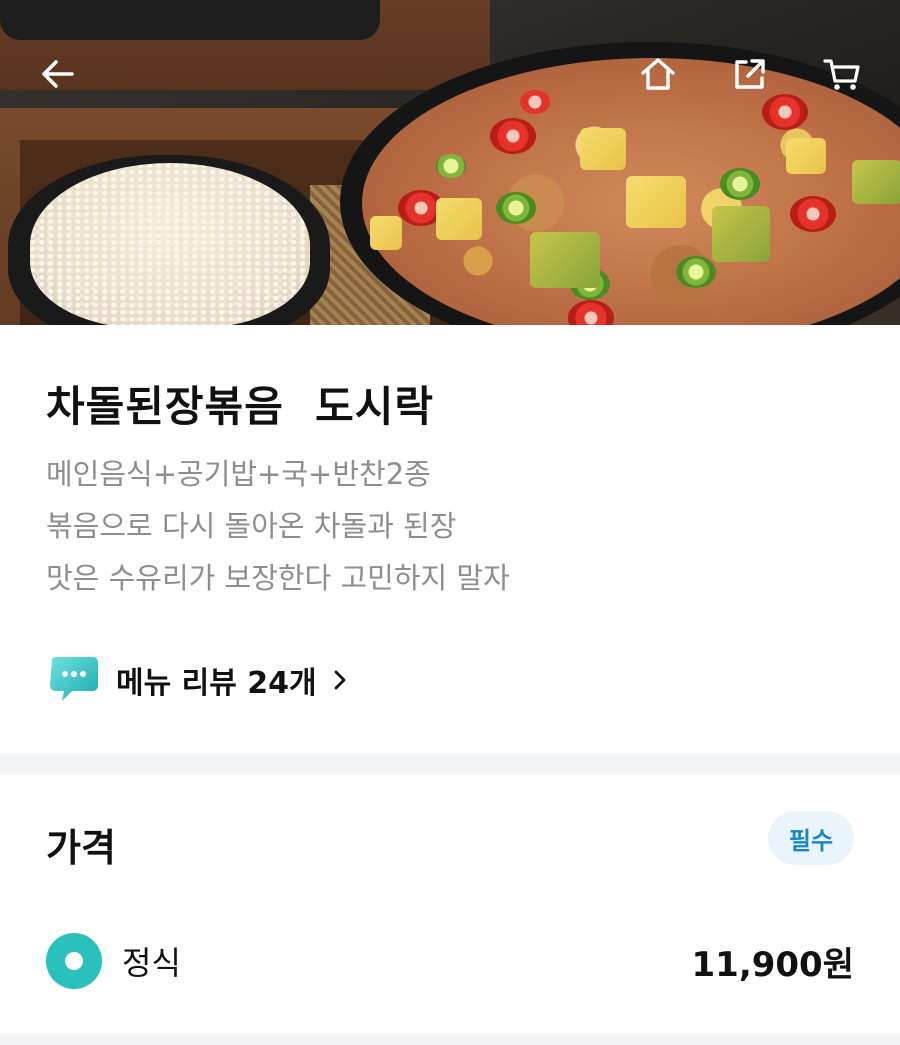  I want to click on back-arrow-icon, so click(58, 74).